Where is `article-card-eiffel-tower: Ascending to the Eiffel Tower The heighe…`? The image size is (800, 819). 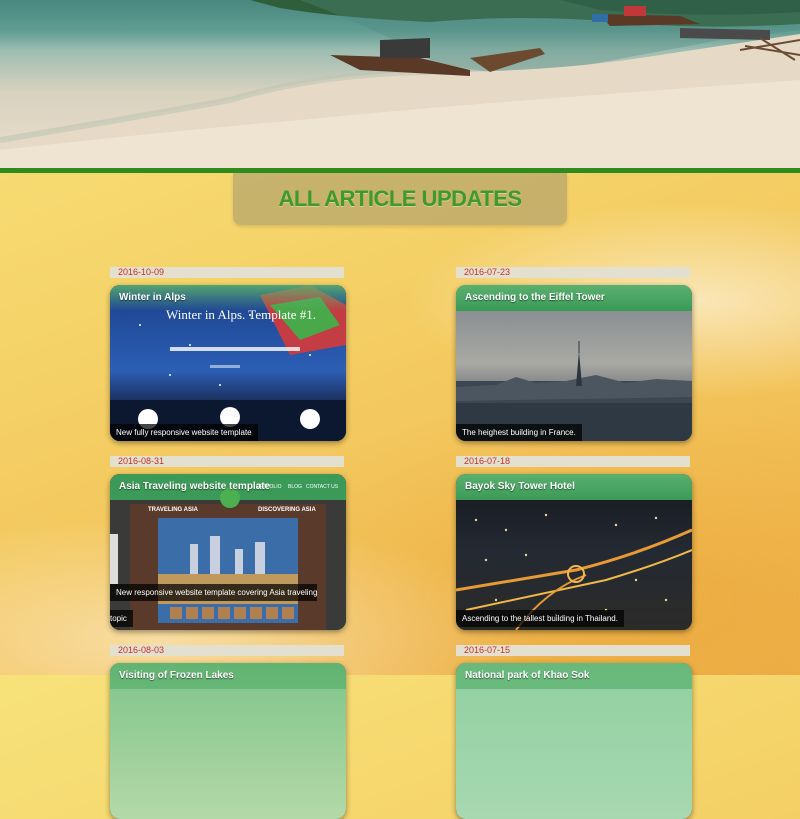
article-card-eiffel-tower: Ascending to the Eiffel Tower The heighe… is located at coordinates (574, 363).